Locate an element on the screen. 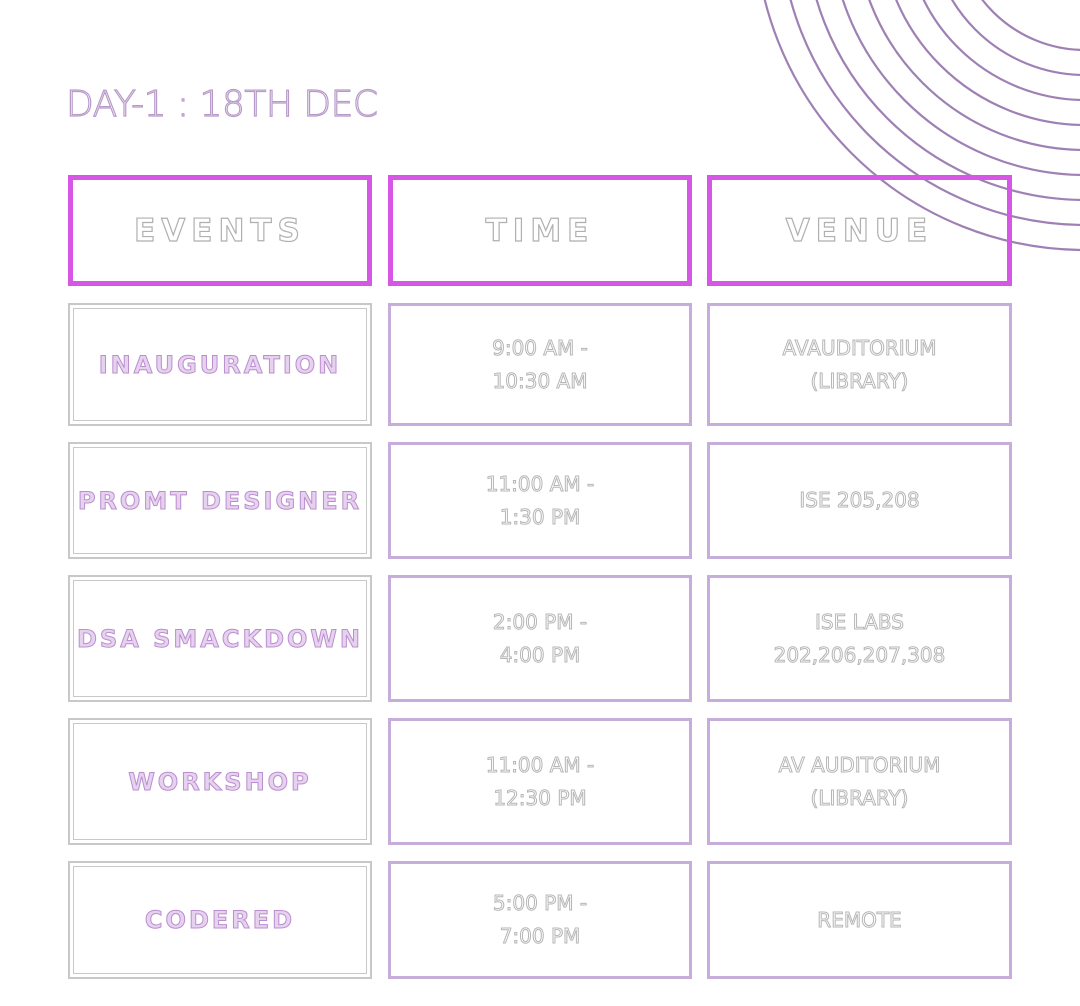  event-cell: CODERED is located at coordinates (220, 920).